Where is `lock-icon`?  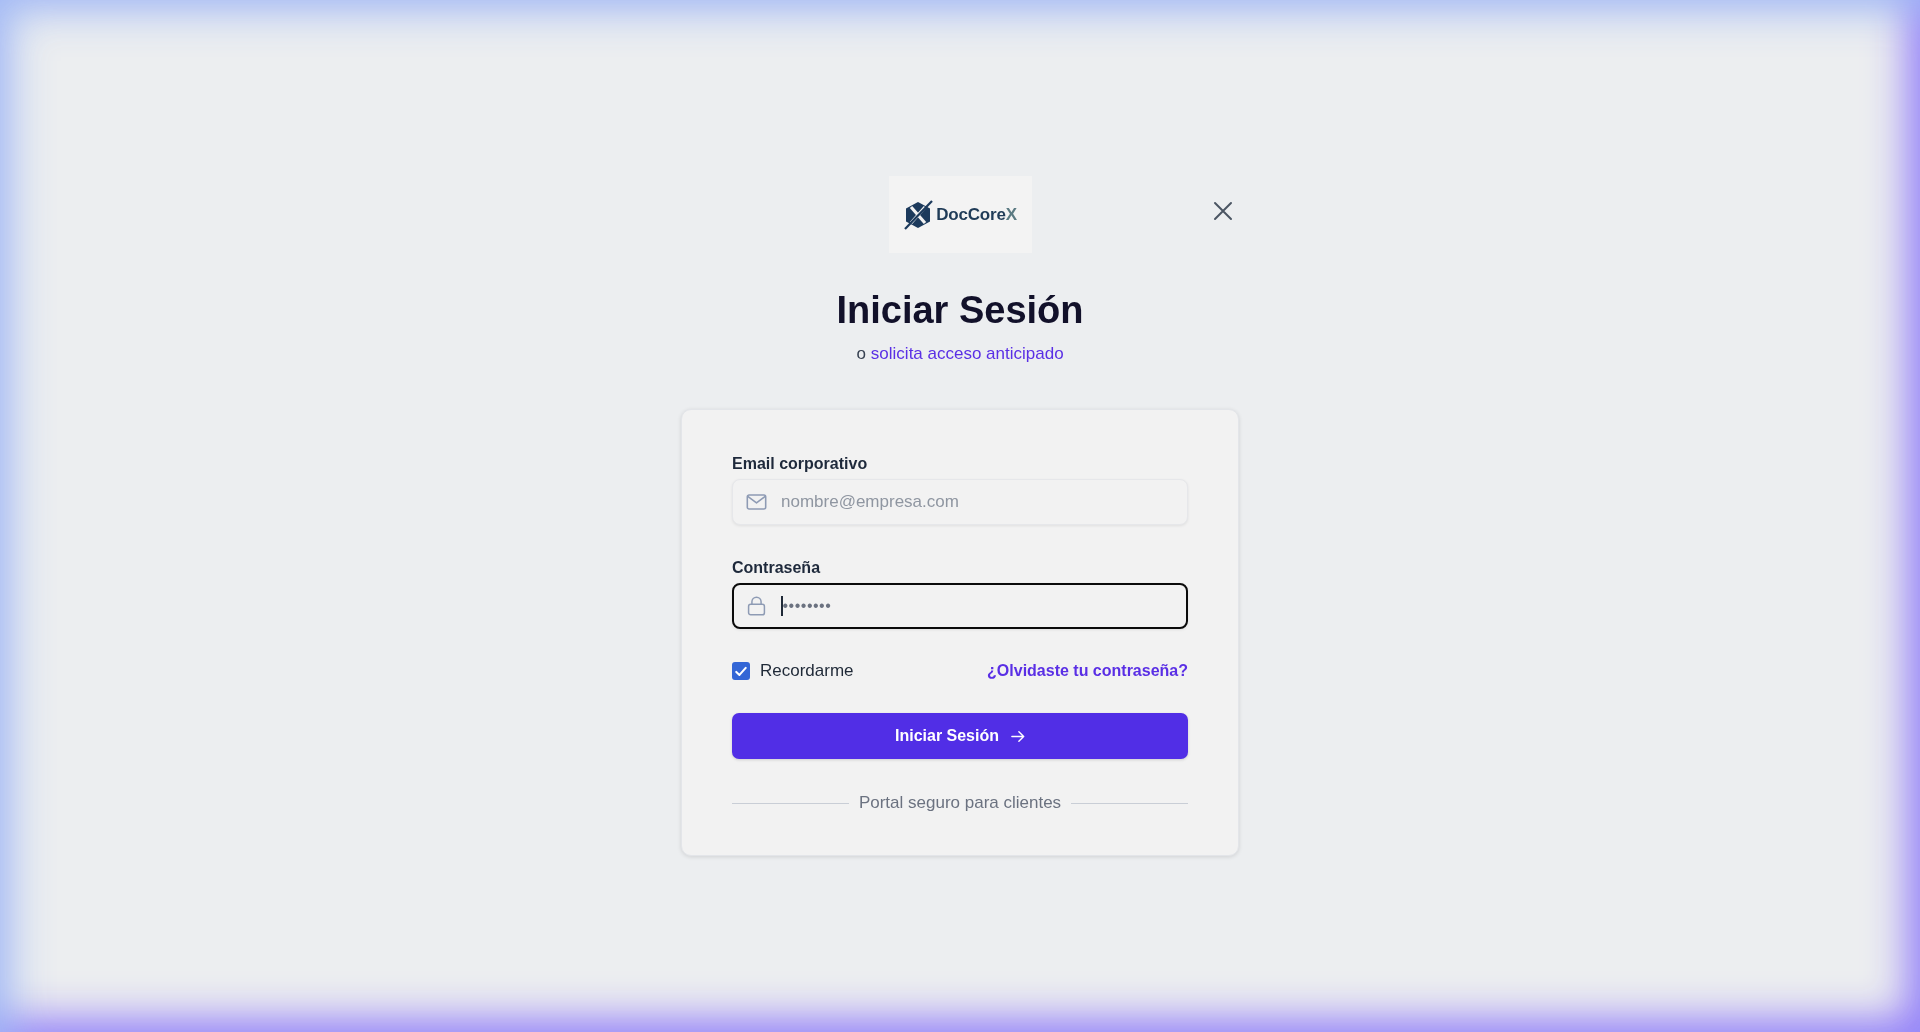 lock-icon is located at coordinates (756, 606).